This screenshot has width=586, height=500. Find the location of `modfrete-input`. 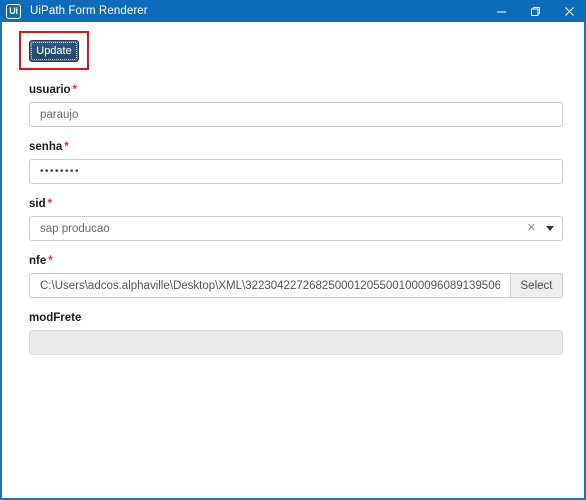

modfrete-input is located at coordinates (296, 342).